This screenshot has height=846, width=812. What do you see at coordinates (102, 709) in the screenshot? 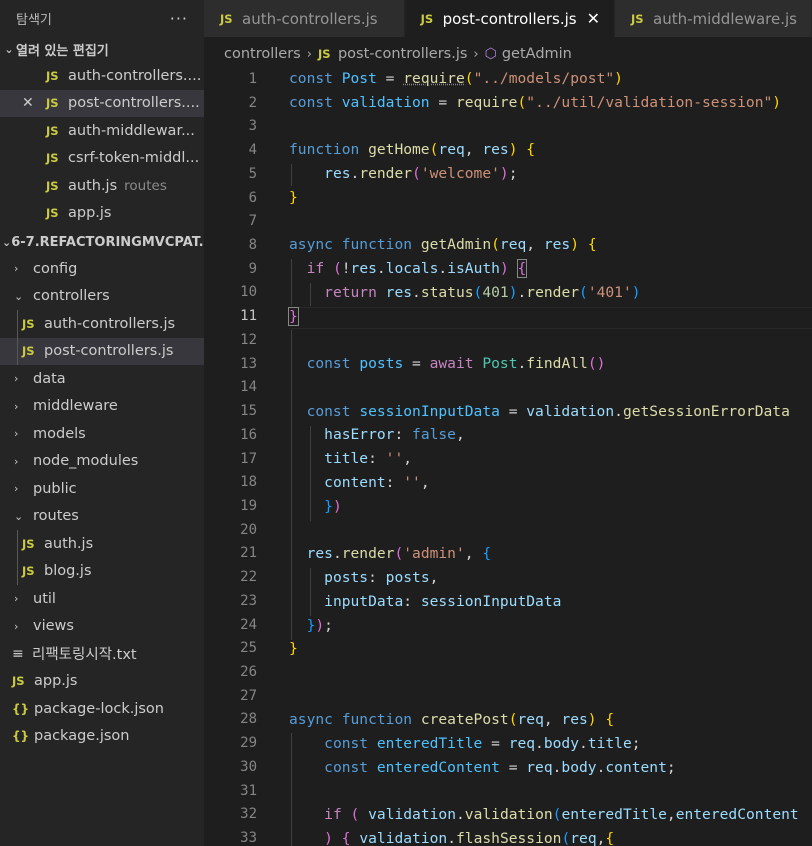
I see `tree-file: {} package-lock.json` at bounding box center [102, 709].